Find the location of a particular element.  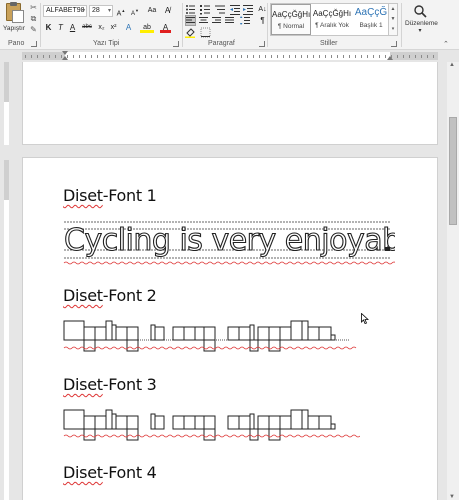

scroll-thumb is located at coordinates (453, 171).